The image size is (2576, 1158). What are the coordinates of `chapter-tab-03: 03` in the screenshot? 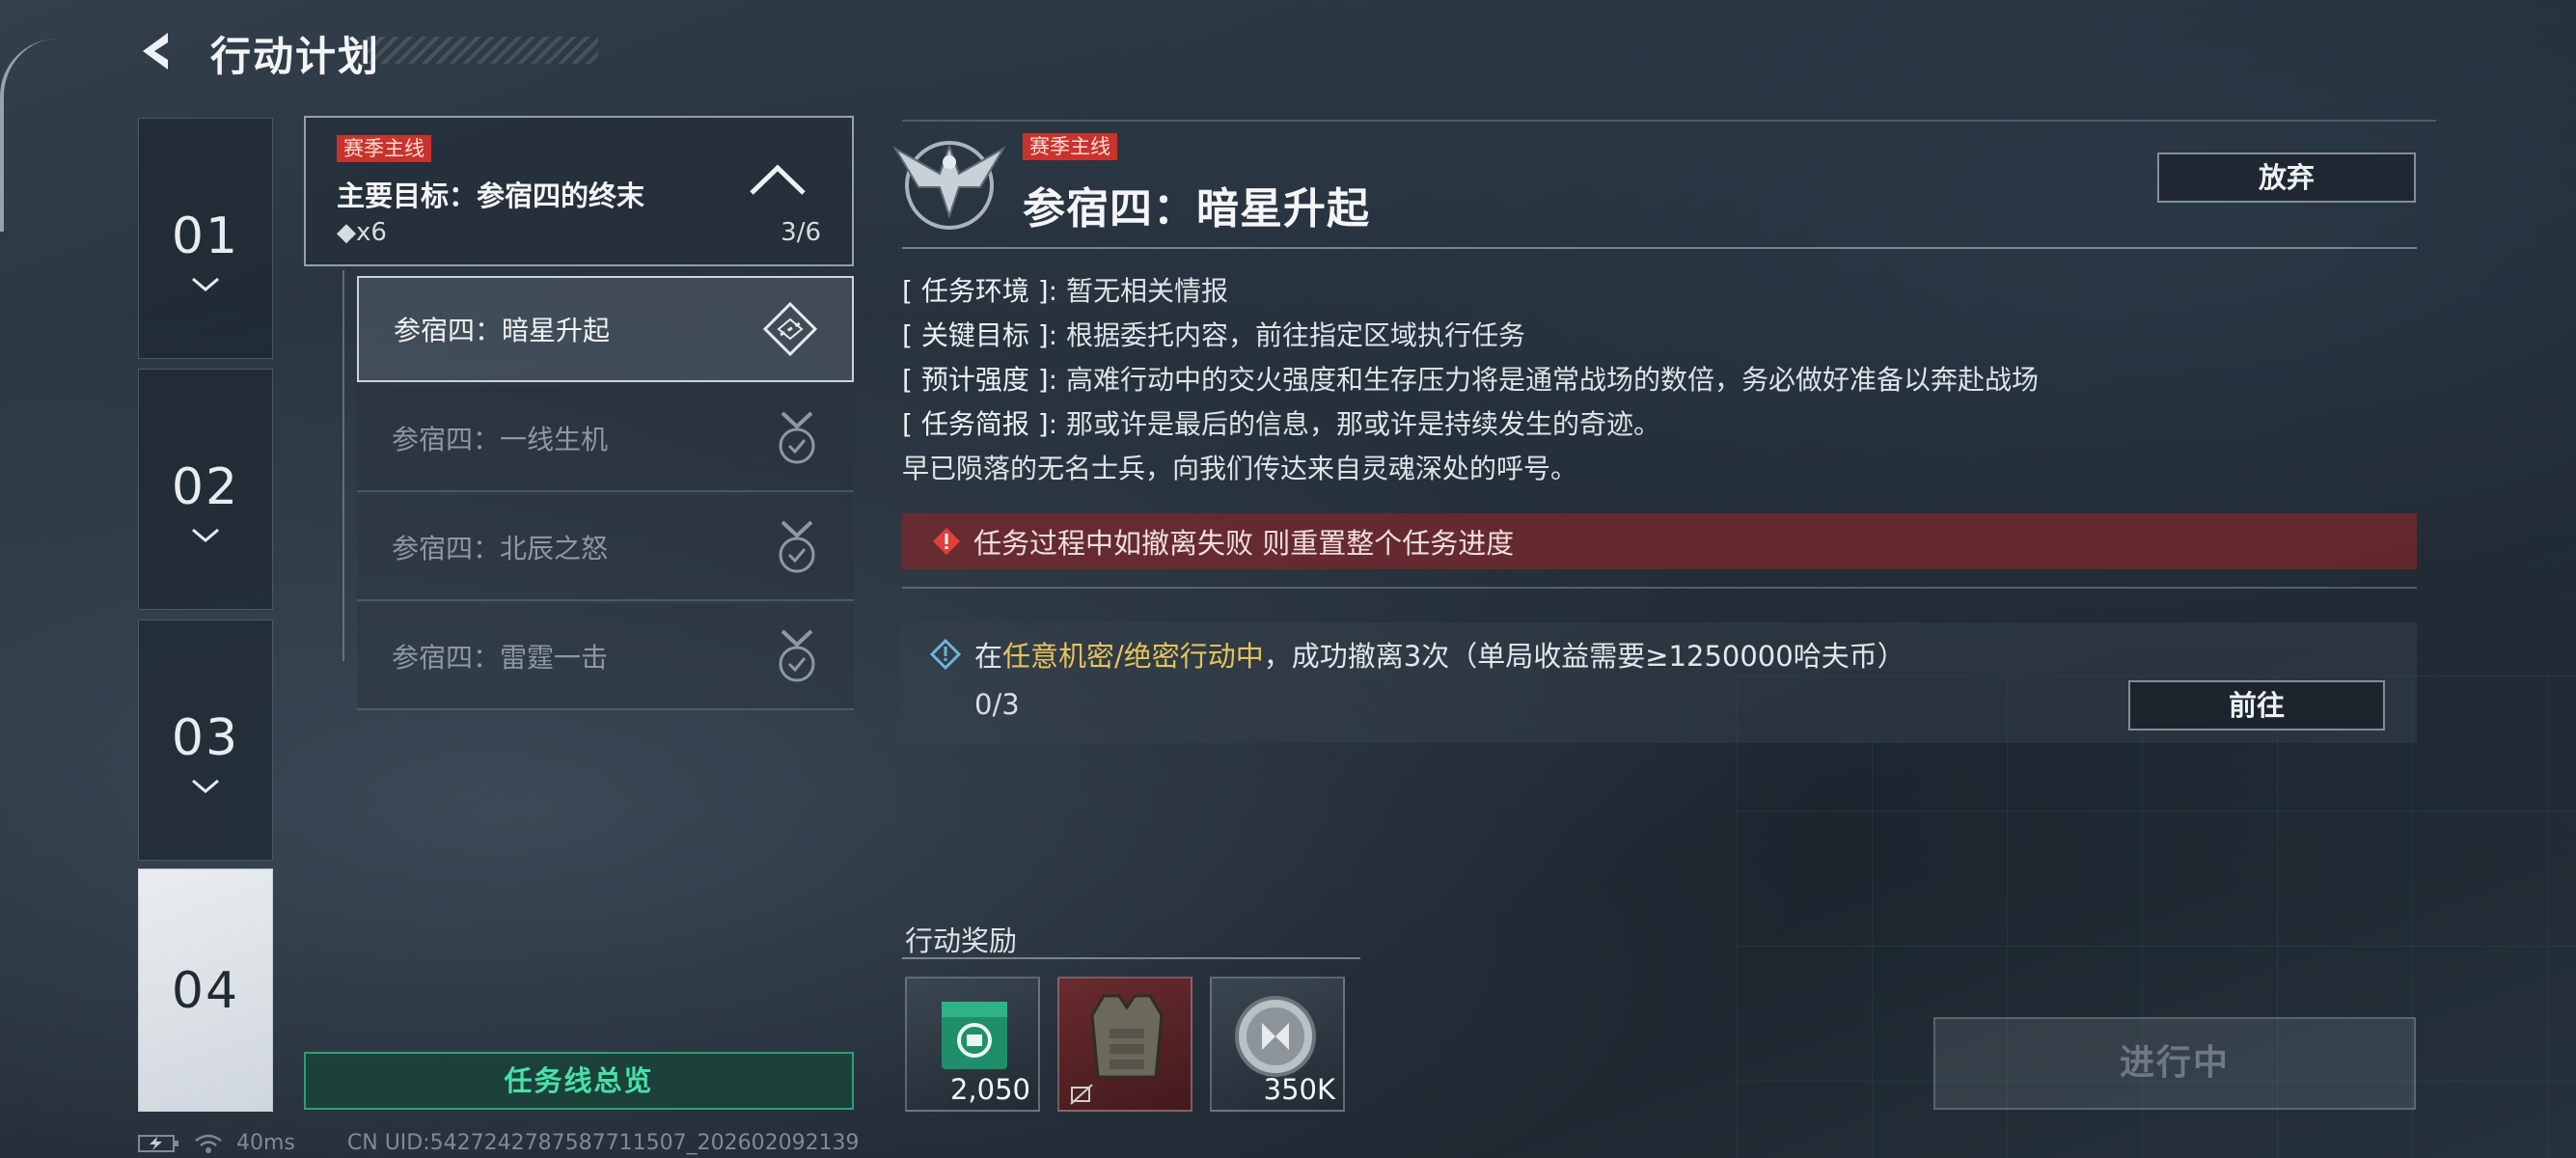 It's located at (206, 740).